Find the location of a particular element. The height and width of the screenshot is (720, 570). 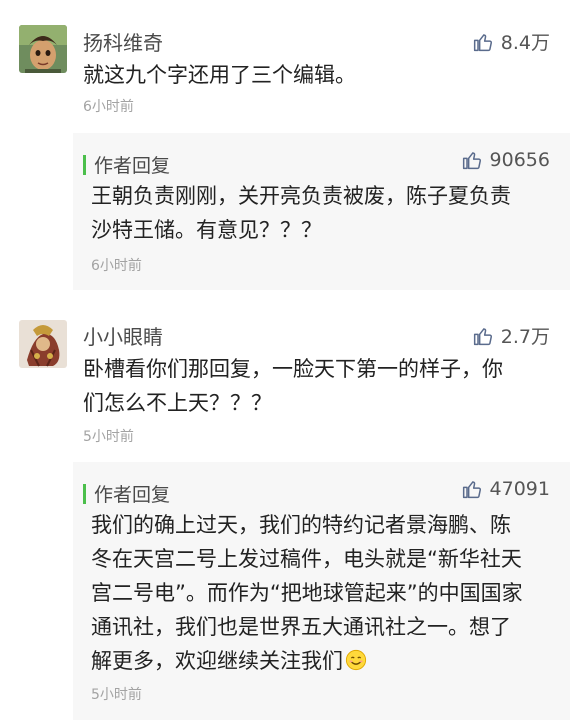

reply-text-line: 王朝负责刚刚，关开亮负责被废，陈子夏负责 is located at coordinates (301, 196).